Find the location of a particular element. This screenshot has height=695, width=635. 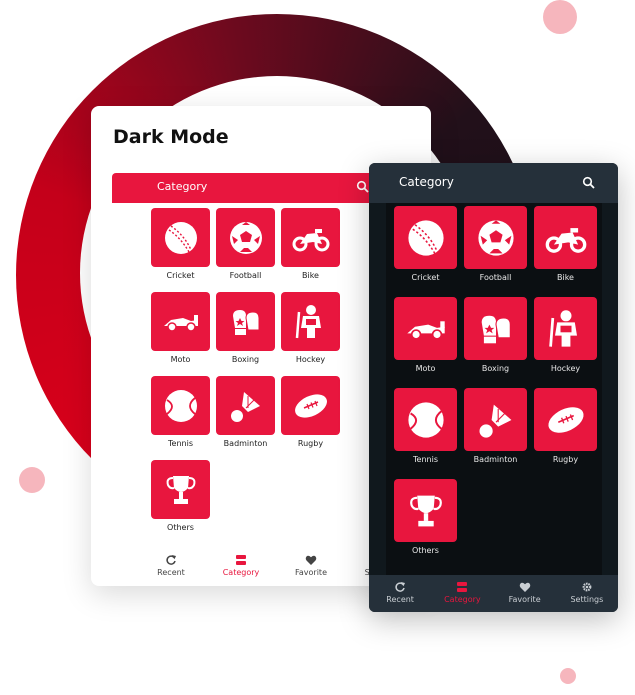

motorbike-icon is located at coordinates (566, 238).